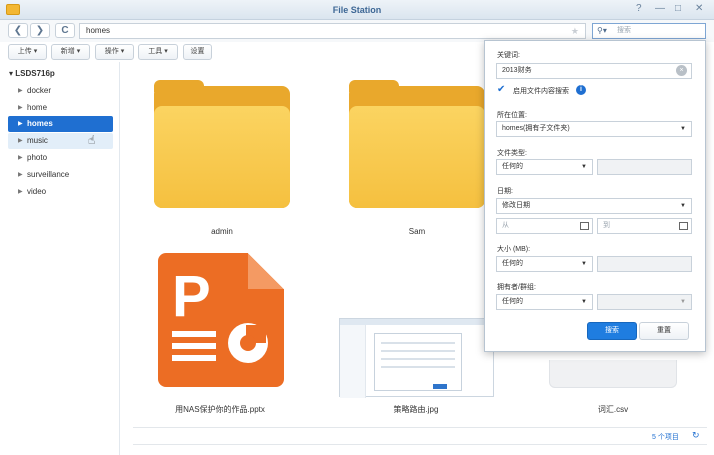 This screenshot has height=455, width=714. What do you see at coordinates (581, 90) in the screenshot?
I see `info-icon: i` at bounding box center [581, 90].